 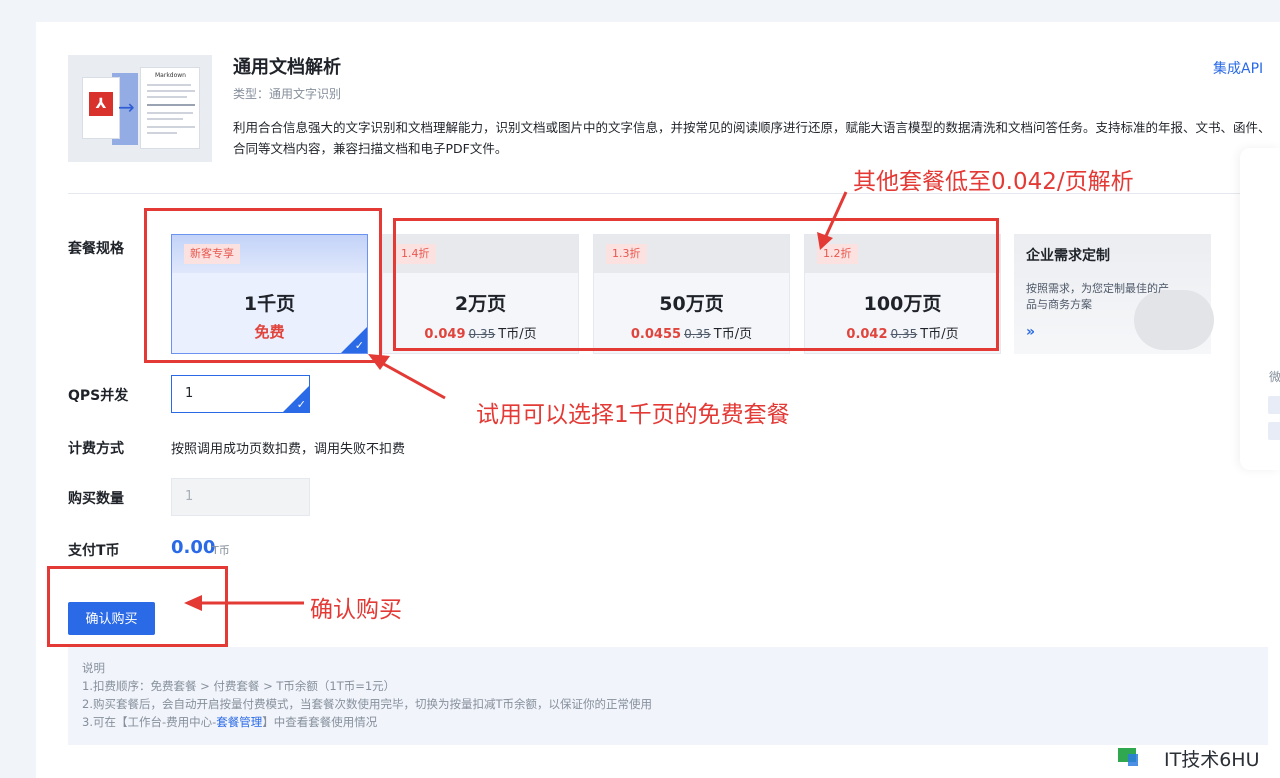 I want to click on watermark-logo-icon, so click(x=1128, y=757).